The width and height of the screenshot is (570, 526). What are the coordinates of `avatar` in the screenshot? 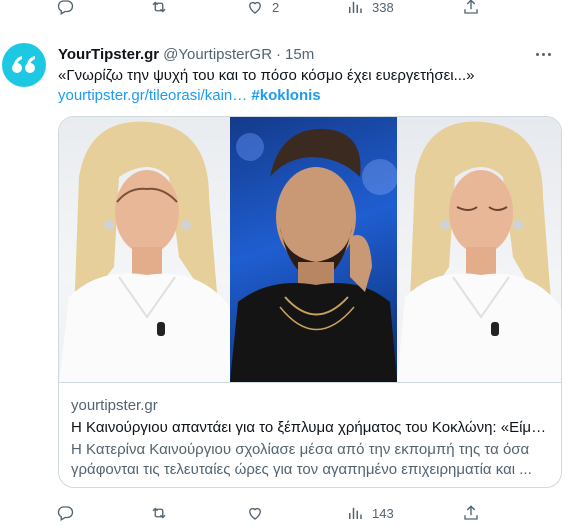 It's located at (24, 65).